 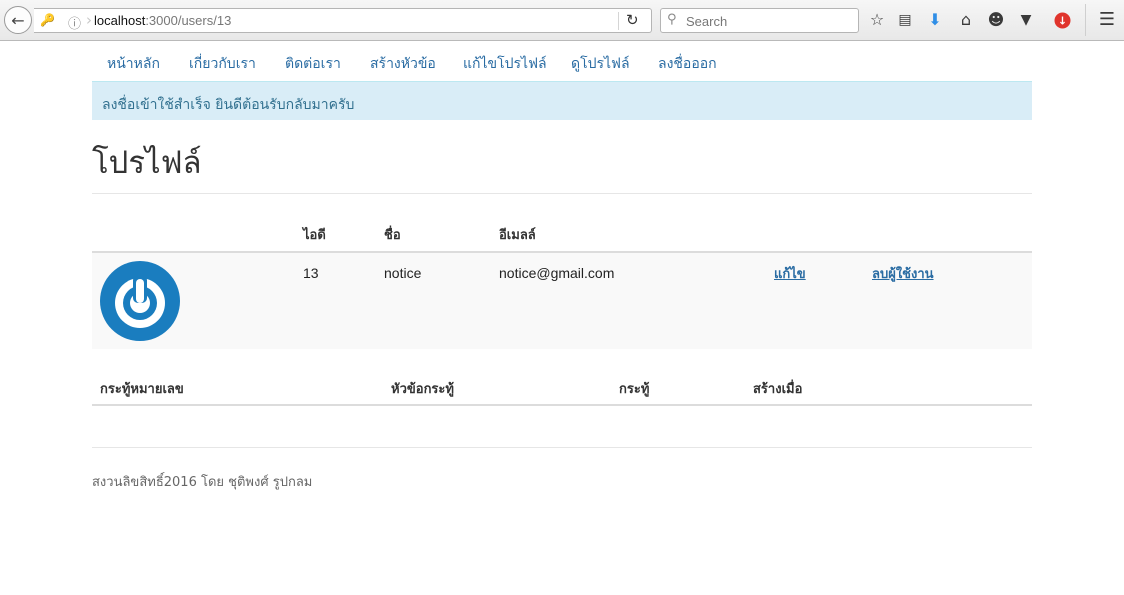 What do you see at coordinates (202, 482) in the screenshot?
I see `footer-copyright: สงวนลิขสิทธิ์2016 โดย ชุติพงศ์ รูปกลม` at bounding box center [202, 482].